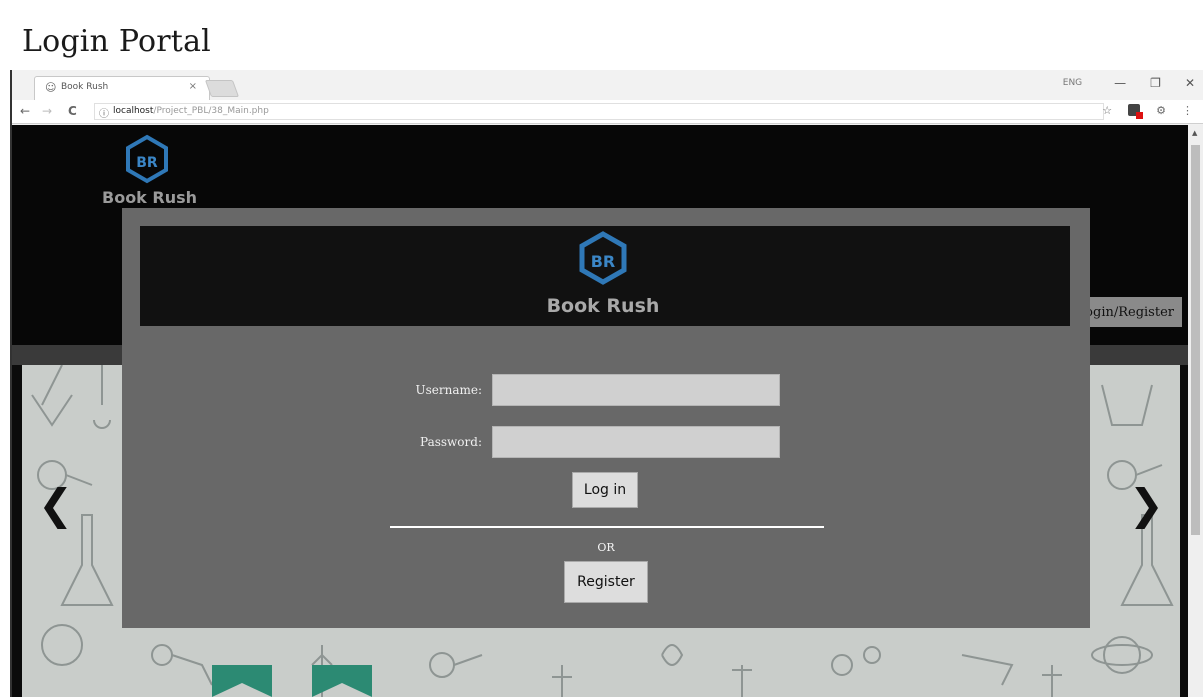 The image size is (1203, 697). I want to click on vertical-scrollbar: ▲, so click(1195, 411).